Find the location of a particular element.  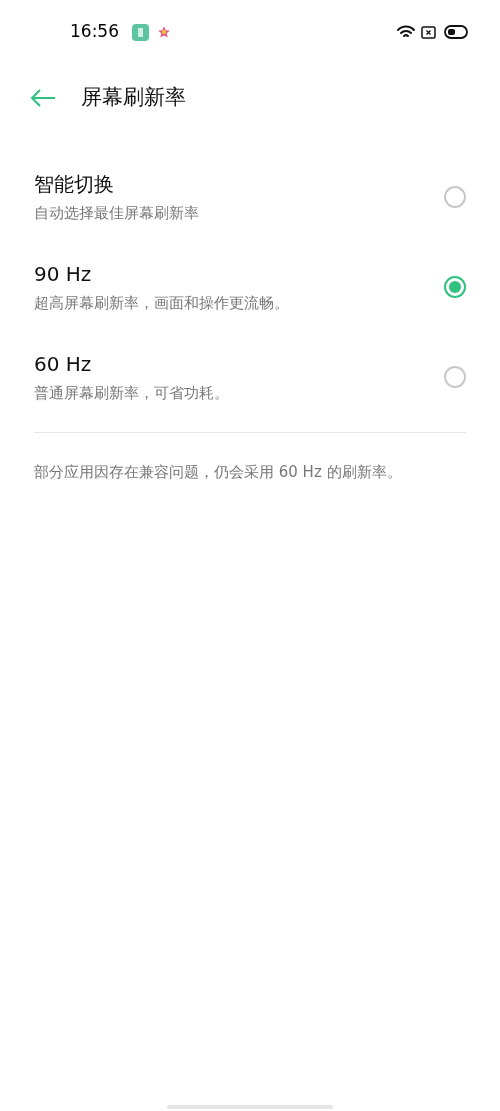

app-notification-icon is located at coordinates (140, 32).